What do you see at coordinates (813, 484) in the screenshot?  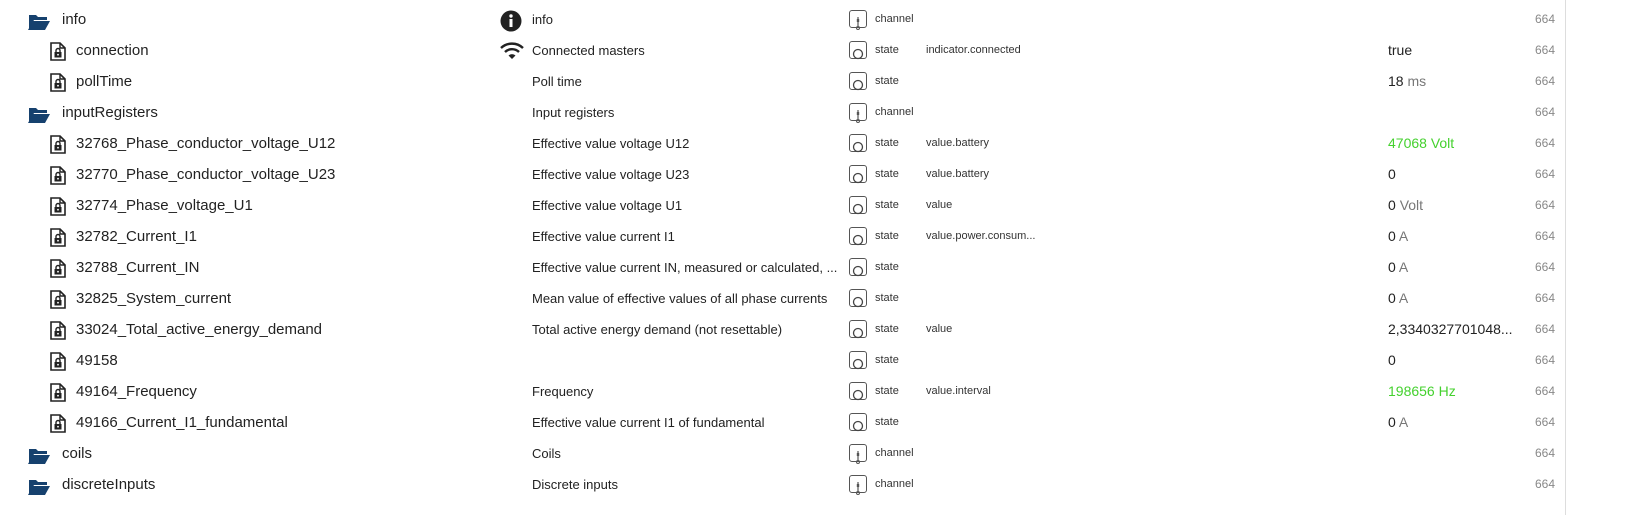 I see `tree-folder-row: discreteInputs Discrete inputs channel 664` at bounding box center [813, 484].